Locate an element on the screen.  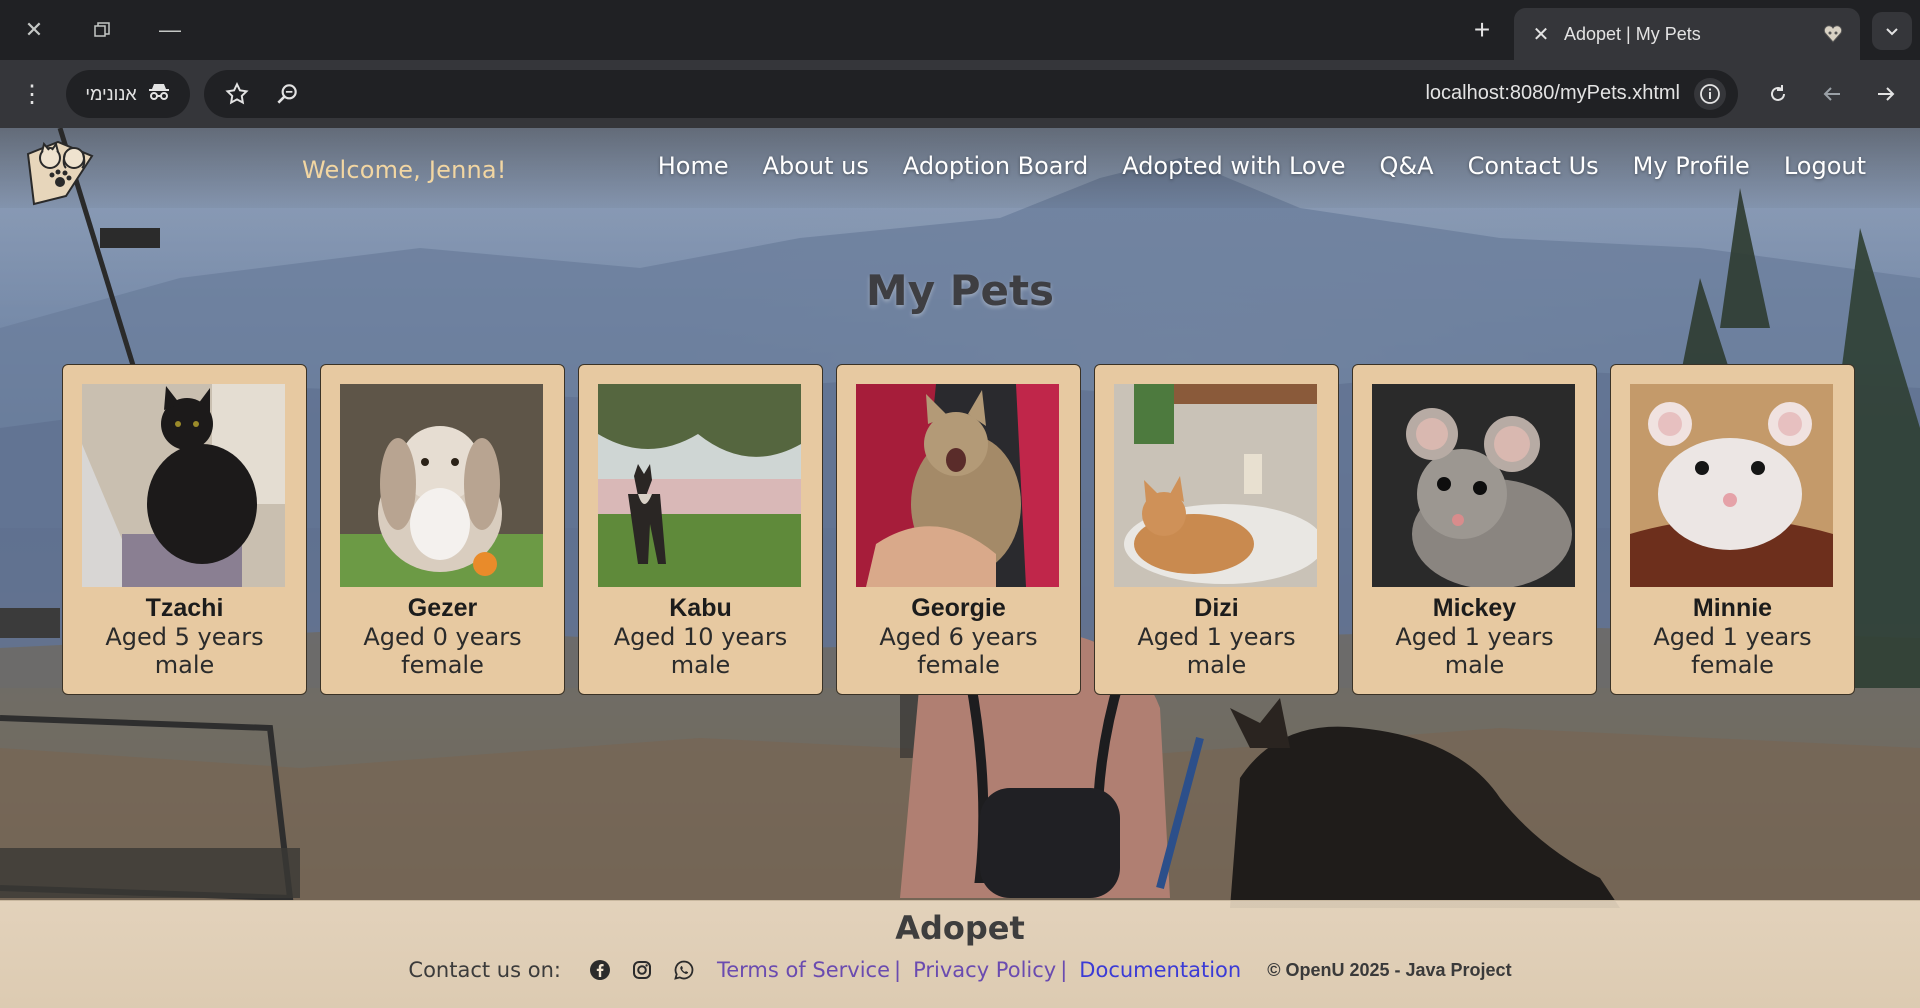
browser-toolbar: ⋮ אנונימי localhost:8080/myPets.xhtml is located at coordinates (960, 94).